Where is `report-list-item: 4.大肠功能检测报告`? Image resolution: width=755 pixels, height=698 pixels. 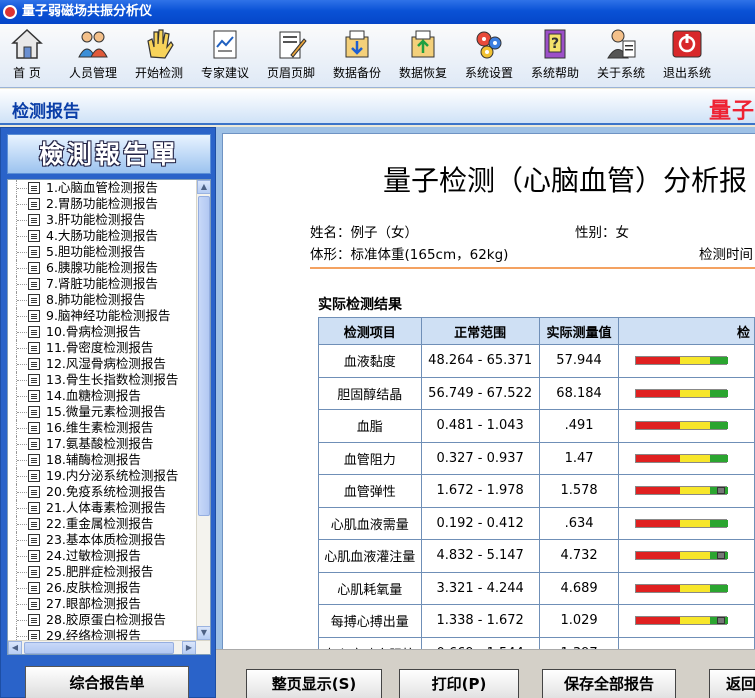 report-list-item: 4.大肠功能检测报告 is located at coordinates (103, 236).